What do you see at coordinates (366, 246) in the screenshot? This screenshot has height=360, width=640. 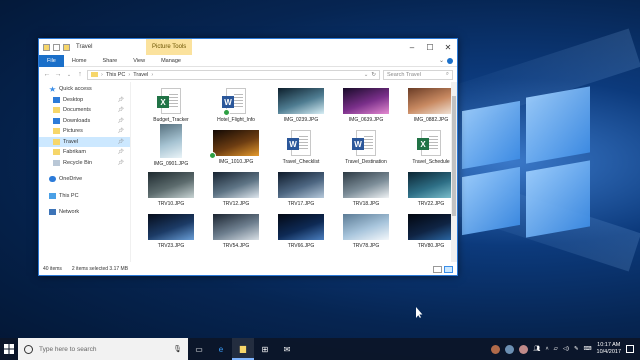 I see `file-name: TRV78.JPG` at bounding box center [366, 246].